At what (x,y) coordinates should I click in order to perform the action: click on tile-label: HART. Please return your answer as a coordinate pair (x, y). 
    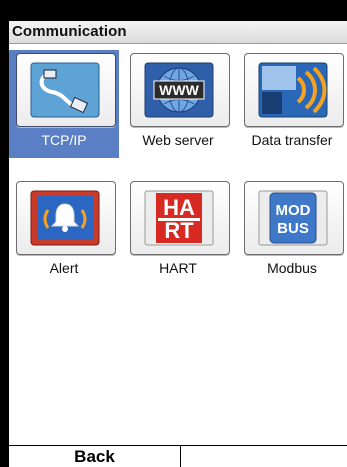
    Looking at the image, I should click on (178, 268).